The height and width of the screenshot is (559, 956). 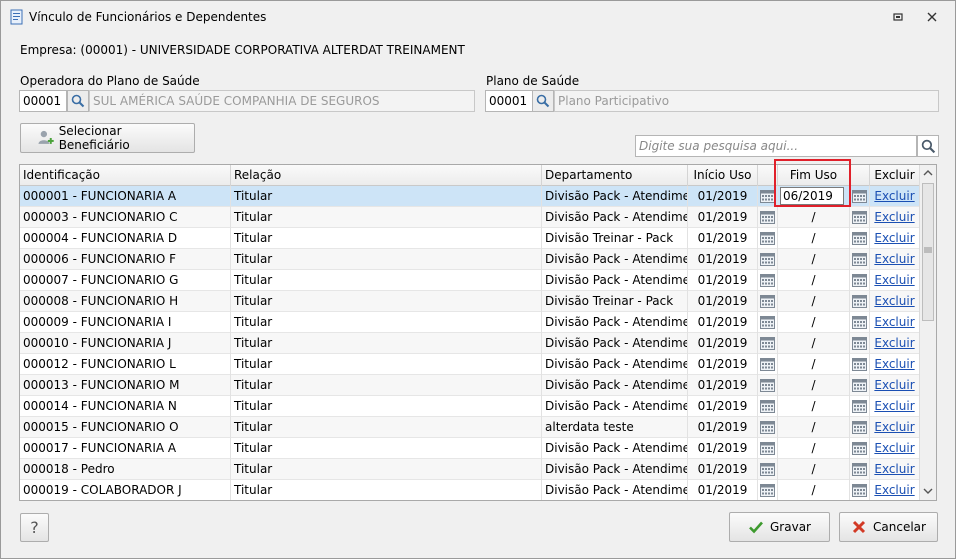 What do you see at coordinates (34, 527) in the screenshot?
I see `help-button: ?` at bounding box center [34, 527].